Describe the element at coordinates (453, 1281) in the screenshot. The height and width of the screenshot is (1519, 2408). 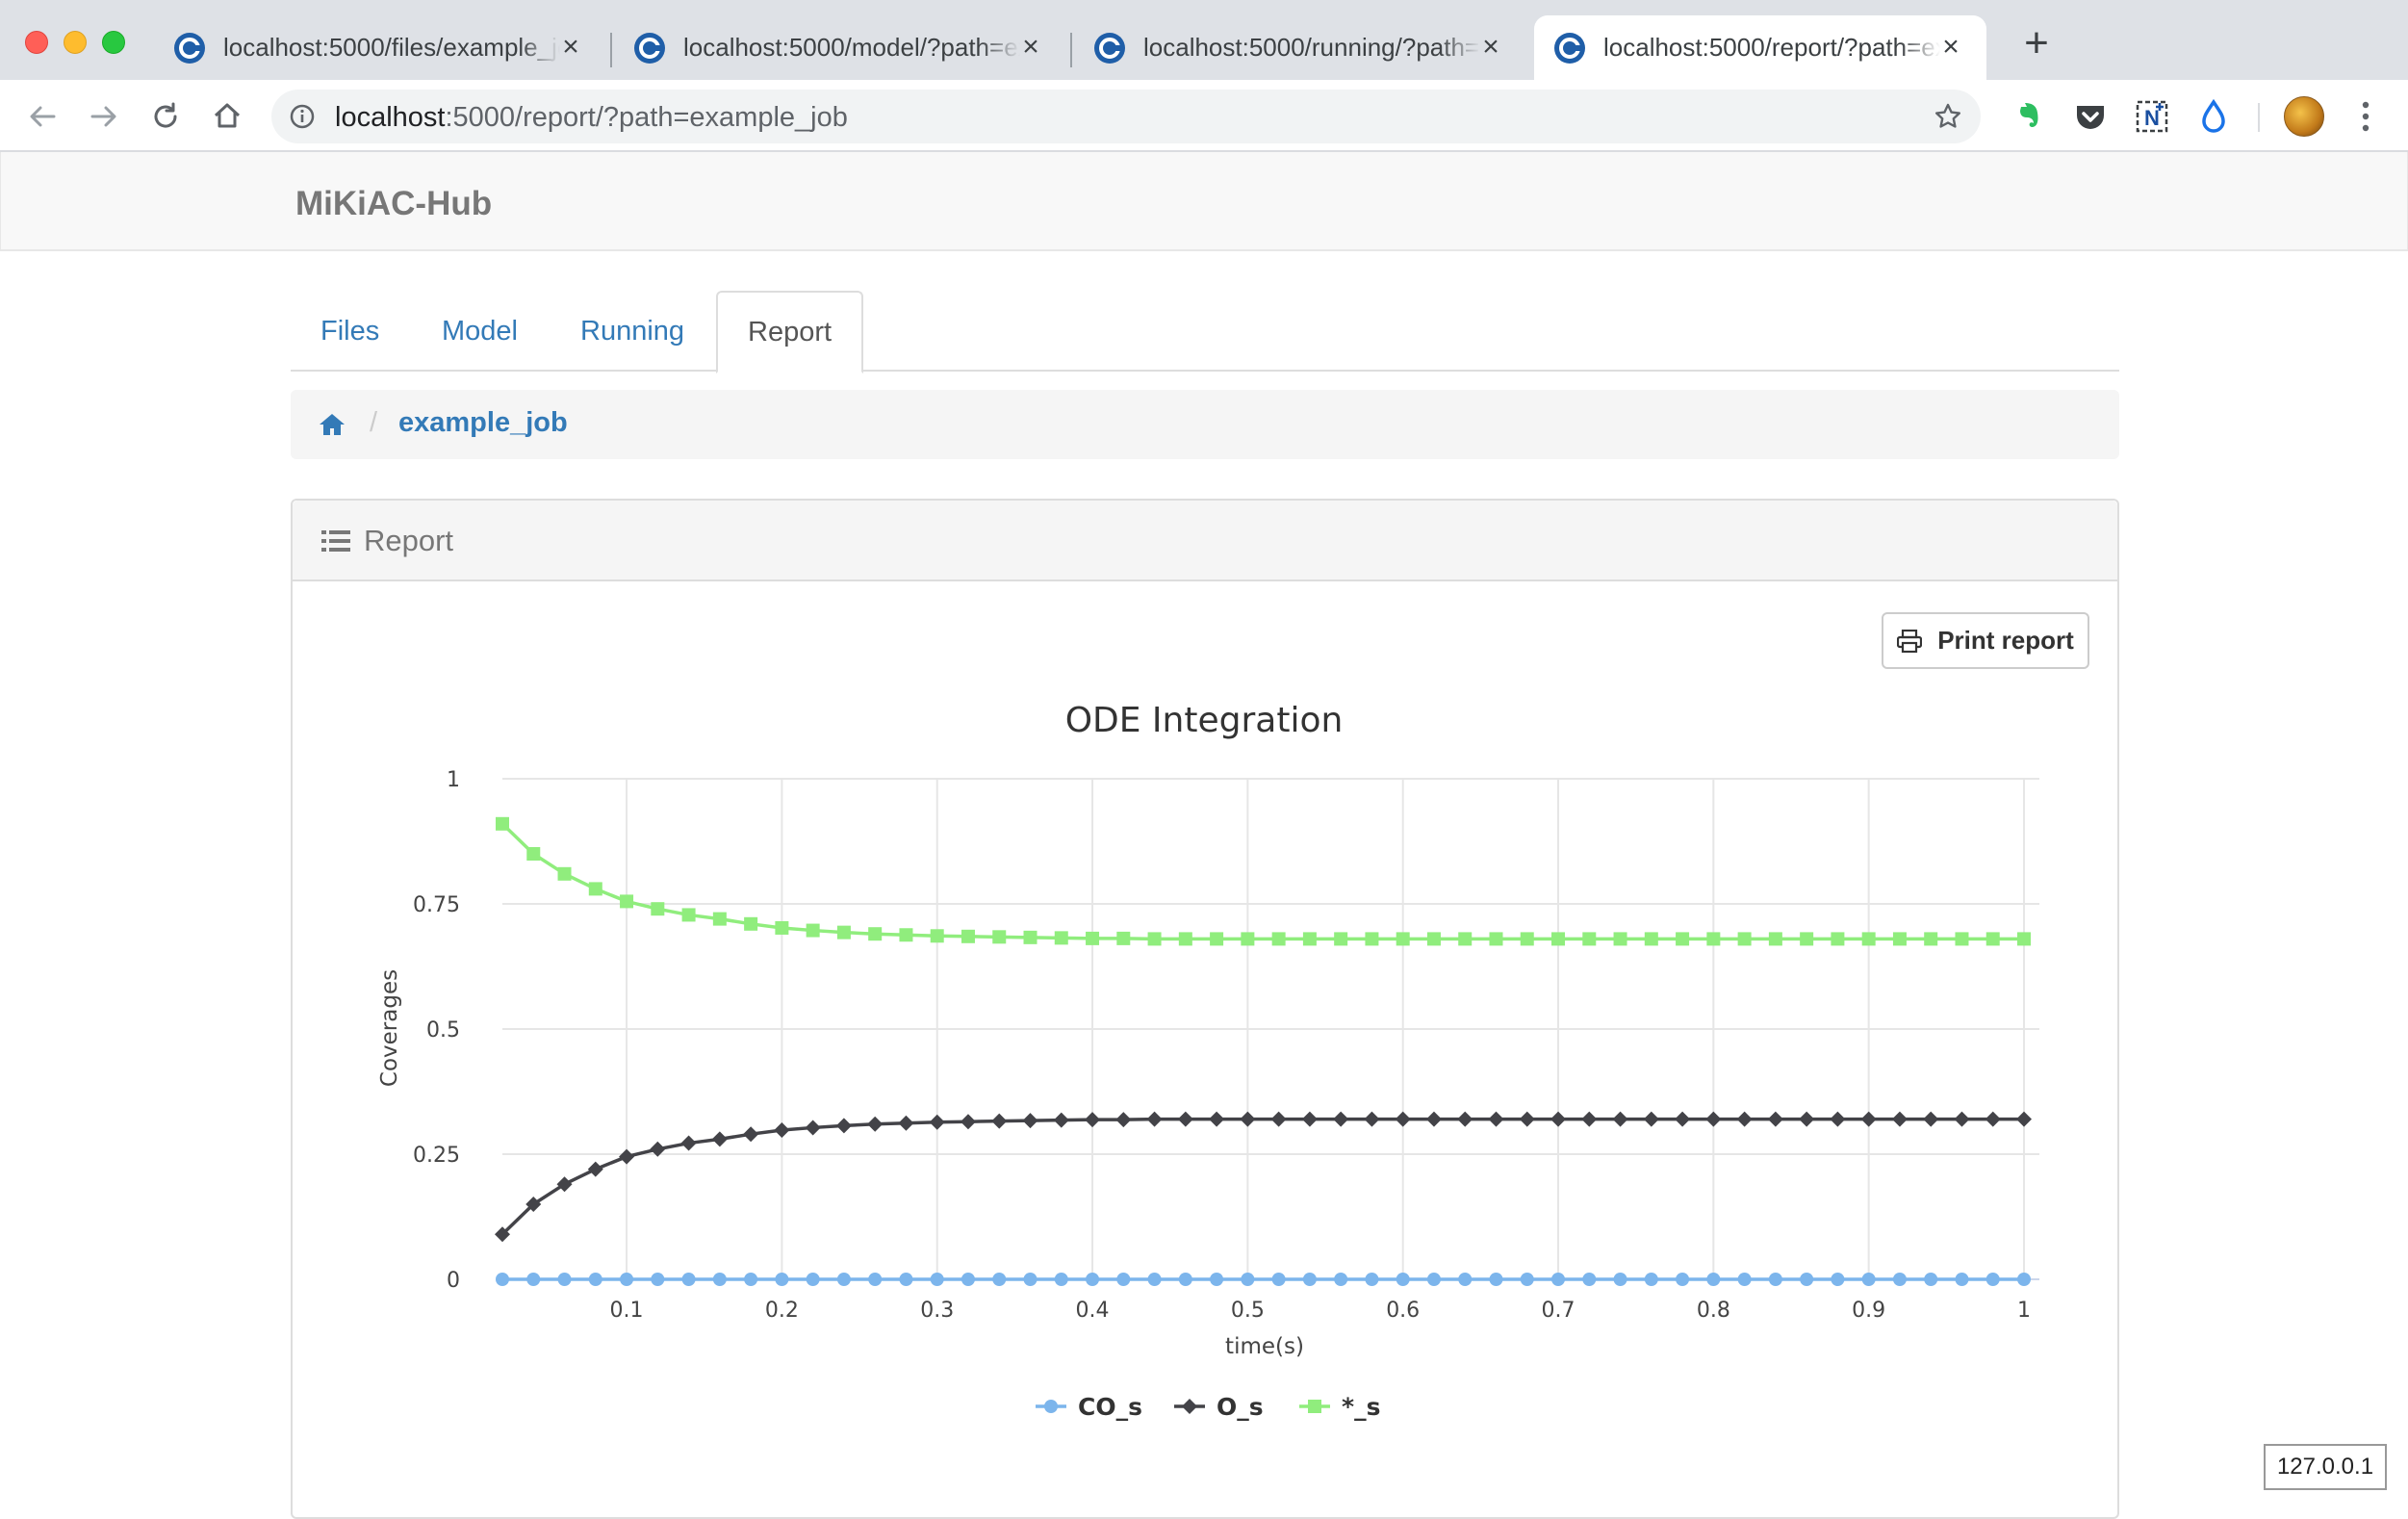
I see `y-tick-label: 0` at that location.